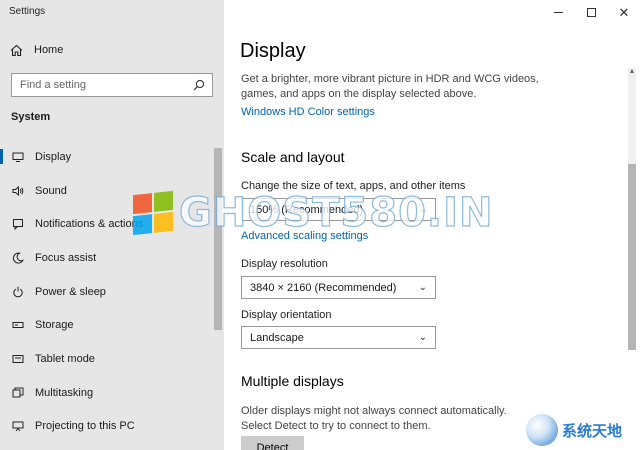  I want to click on sidebar-item-label: Notifications & actions, so click(89, 224).